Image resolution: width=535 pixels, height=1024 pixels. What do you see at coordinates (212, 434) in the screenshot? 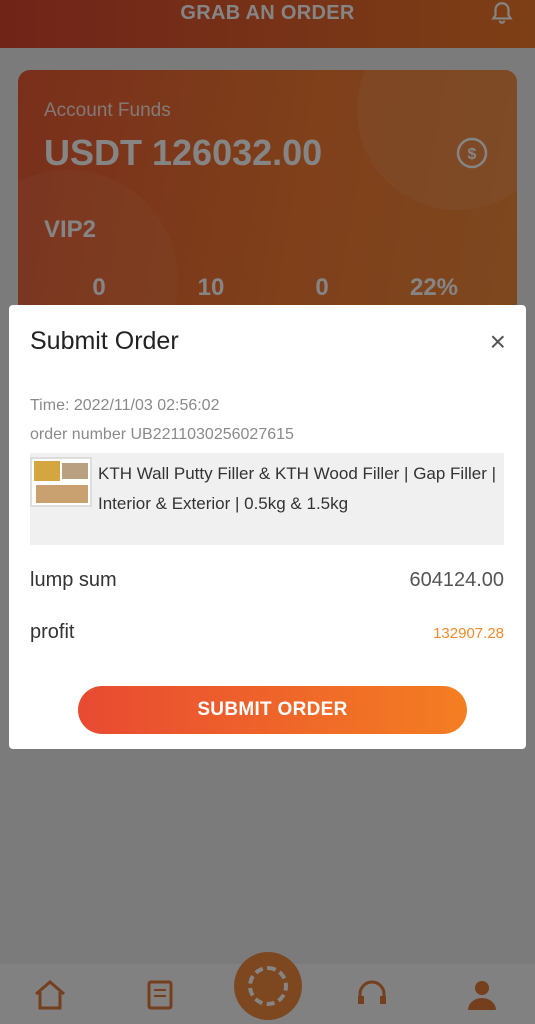
I see `order-number-value: UB2211030256027615` at bounding box center [212, 434].